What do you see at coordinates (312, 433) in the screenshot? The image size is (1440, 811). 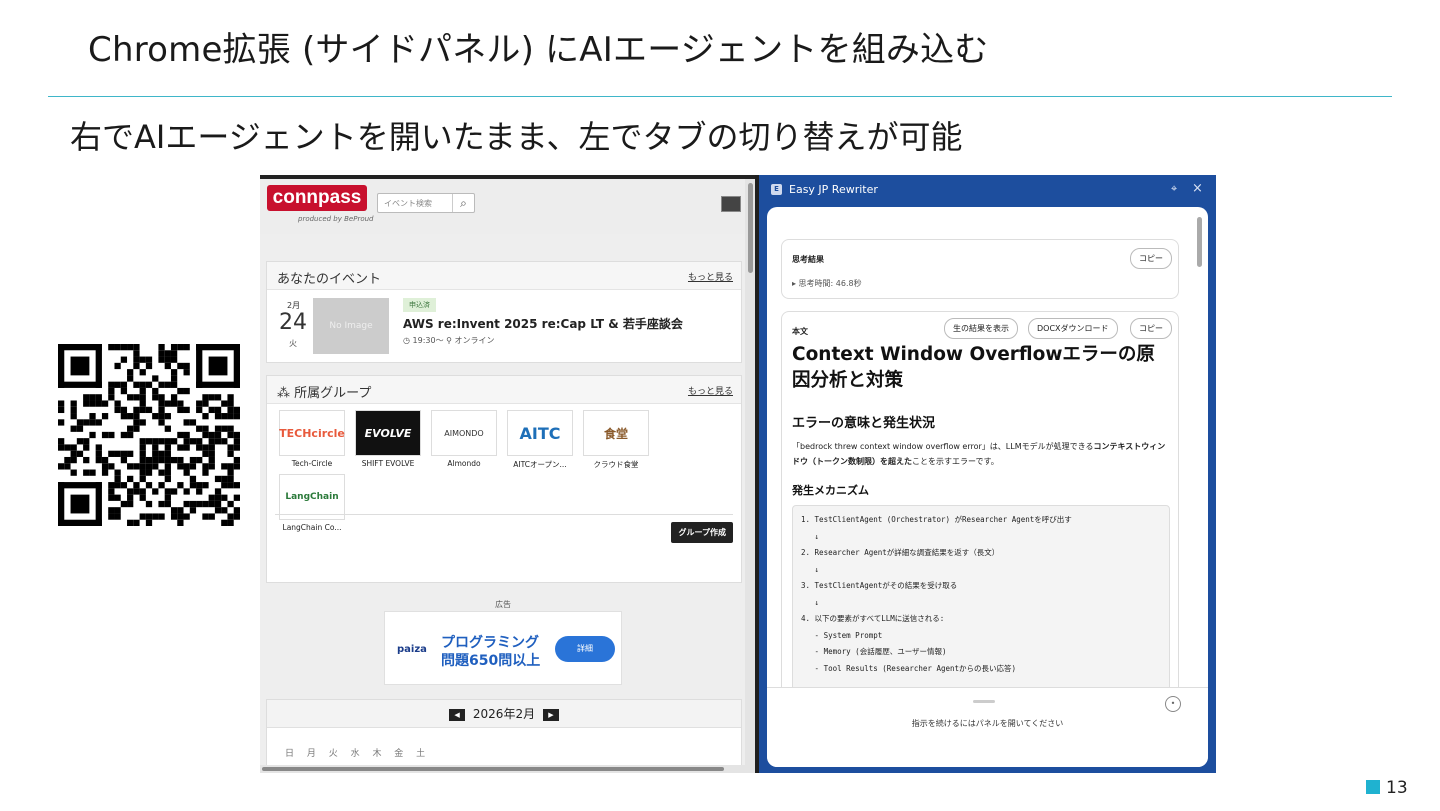 I see `group-logo: TECHcircle` at bounding box center [312, 433].